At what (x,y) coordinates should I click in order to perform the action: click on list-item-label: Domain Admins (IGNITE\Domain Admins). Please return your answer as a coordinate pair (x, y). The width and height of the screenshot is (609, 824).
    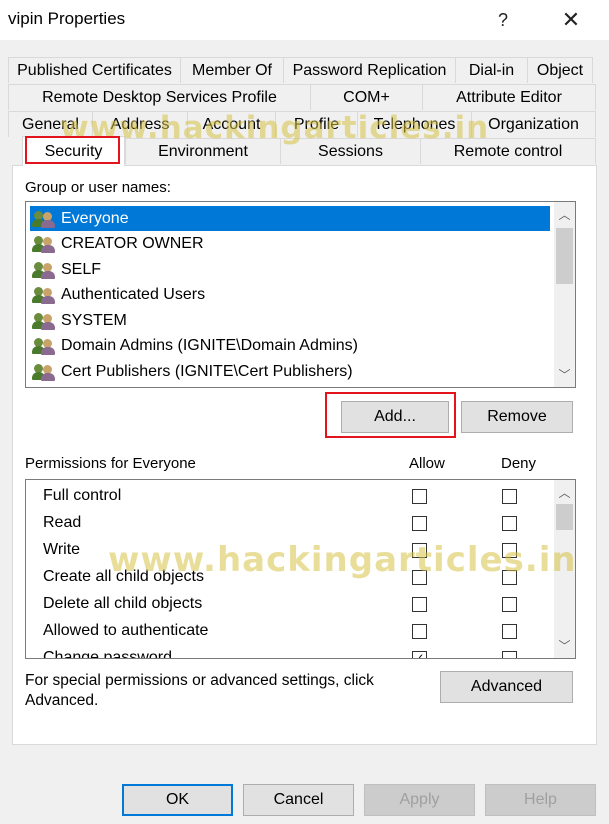
    Looking at the image, I should click on (209, 345).